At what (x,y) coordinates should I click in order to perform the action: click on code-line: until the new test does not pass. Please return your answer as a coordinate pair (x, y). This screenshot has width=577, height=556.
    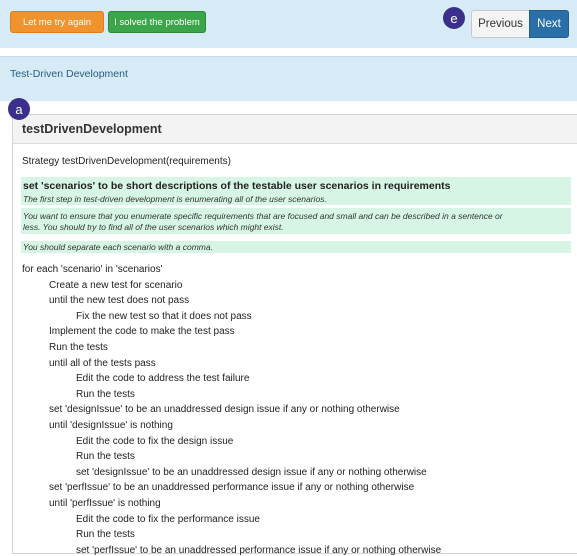
    Looking at the image, I should click on (119, 301).